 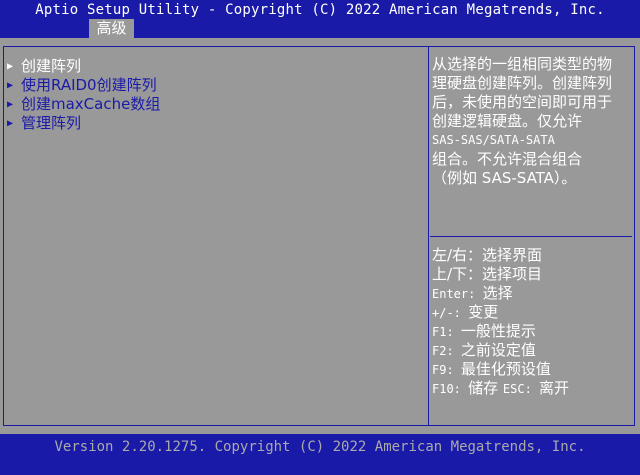 What do you see at coordinates (501, 388) in the screenshot?
I see `key-line-f10-esc: F10: 储存 ESC: 离开` at bounding box center [501, 388].